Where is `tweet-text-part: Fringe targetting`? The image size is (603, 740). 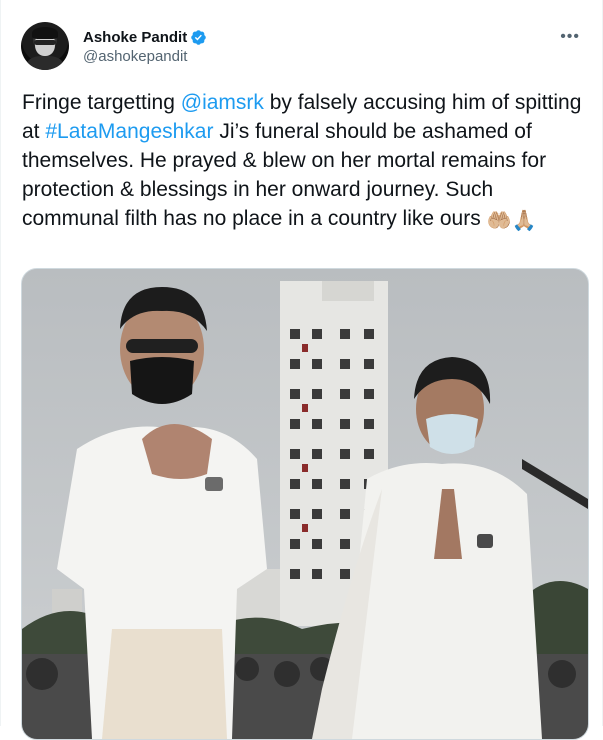
tweet-text-part: Fringe targetting is located at coordinates (101, 102).